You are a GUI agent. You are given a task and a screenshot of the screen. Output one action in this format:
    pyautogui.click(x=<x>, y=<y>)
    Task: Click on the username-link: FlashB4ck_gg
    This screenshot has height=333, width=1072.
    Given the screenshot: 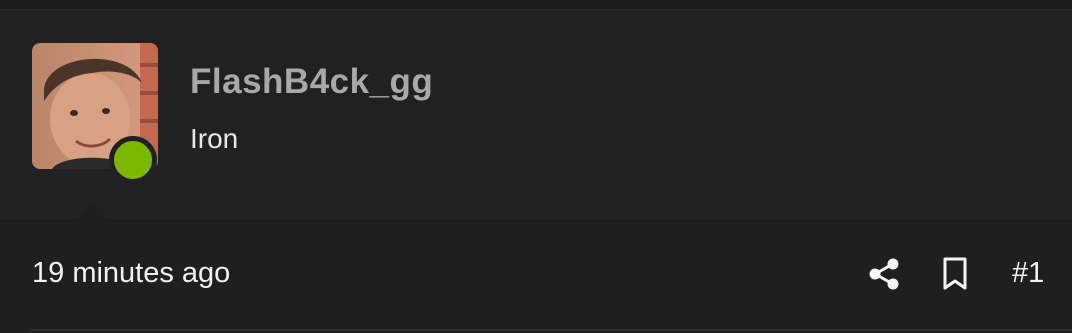 What is the action you would take?
    pyautogui.click(x=311, y=82)
    